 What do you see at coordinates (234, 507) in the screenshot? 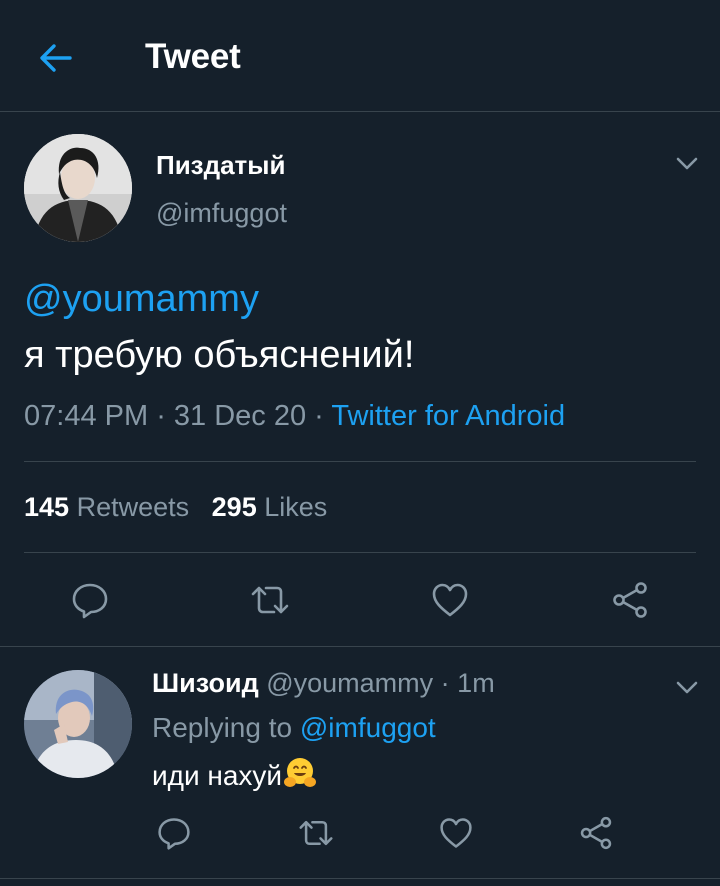
I see `likes-count: 295` at bounding box center [234, 507].